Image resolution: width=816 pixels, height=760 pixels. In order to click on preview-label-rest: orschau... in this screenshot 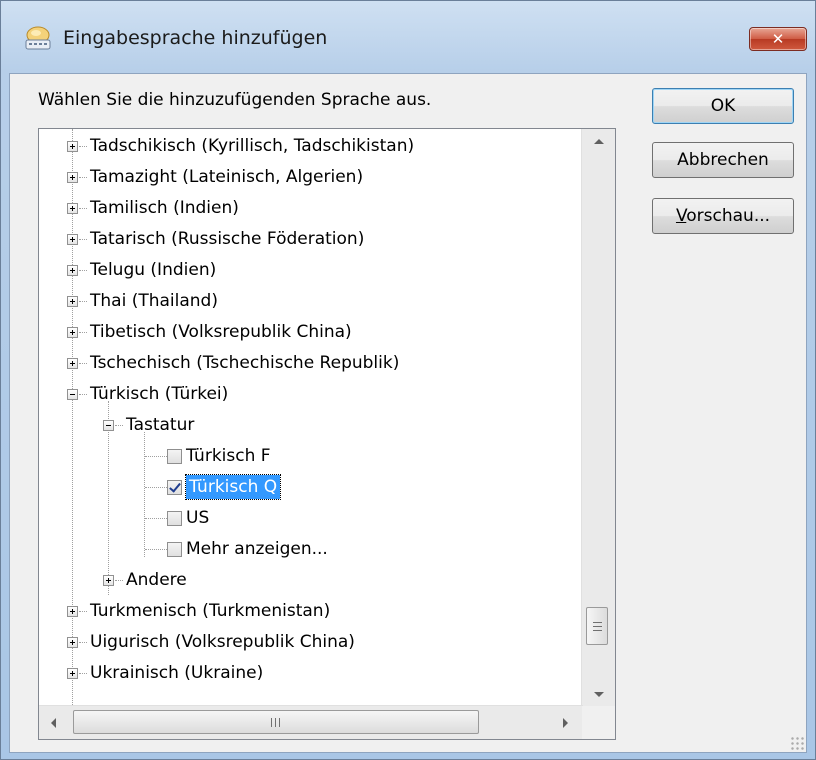, I will do `click(728, 216)`.